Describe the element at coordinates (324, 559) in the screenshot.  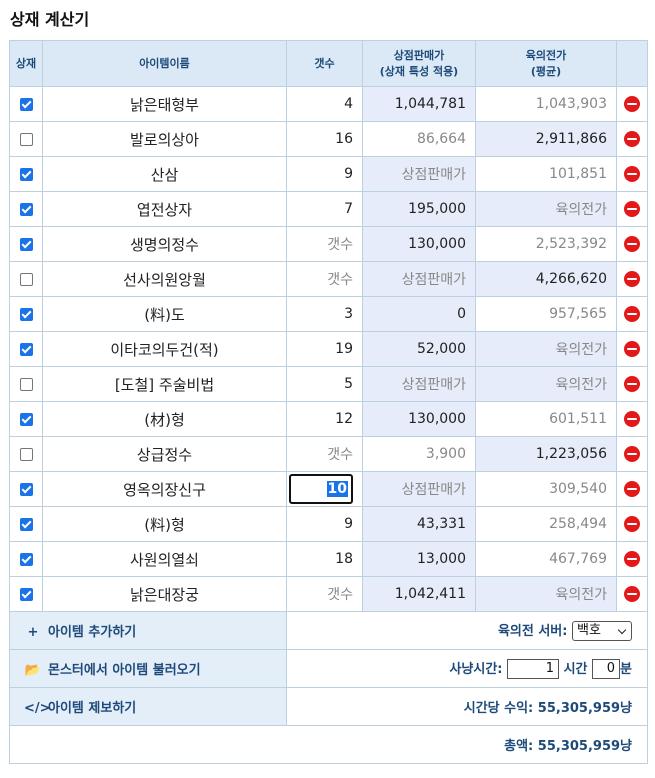
I see `count-field: 18` at that location.